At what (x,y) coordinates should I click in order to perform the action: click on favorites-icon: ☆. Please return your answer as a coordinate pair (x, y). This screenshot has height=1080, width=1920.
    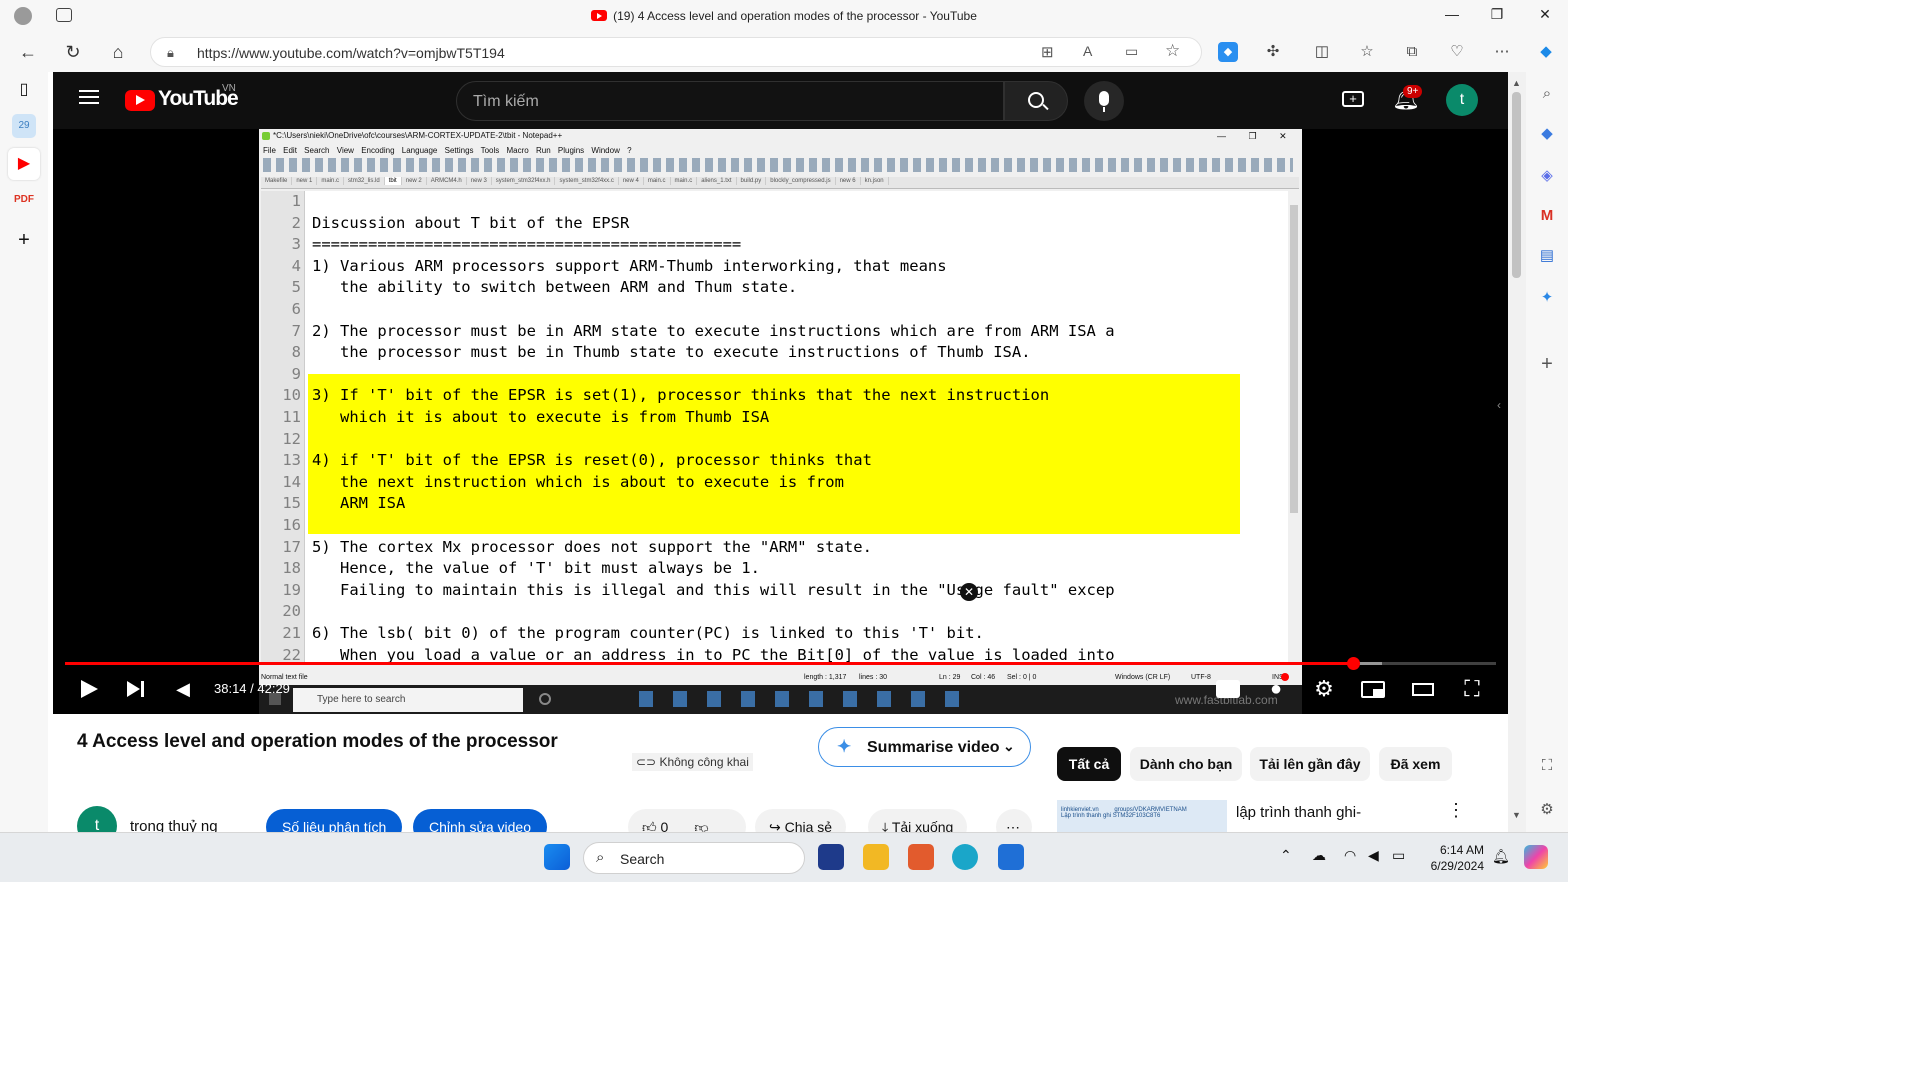
    Looking at the image, I should click on (1367, 52).